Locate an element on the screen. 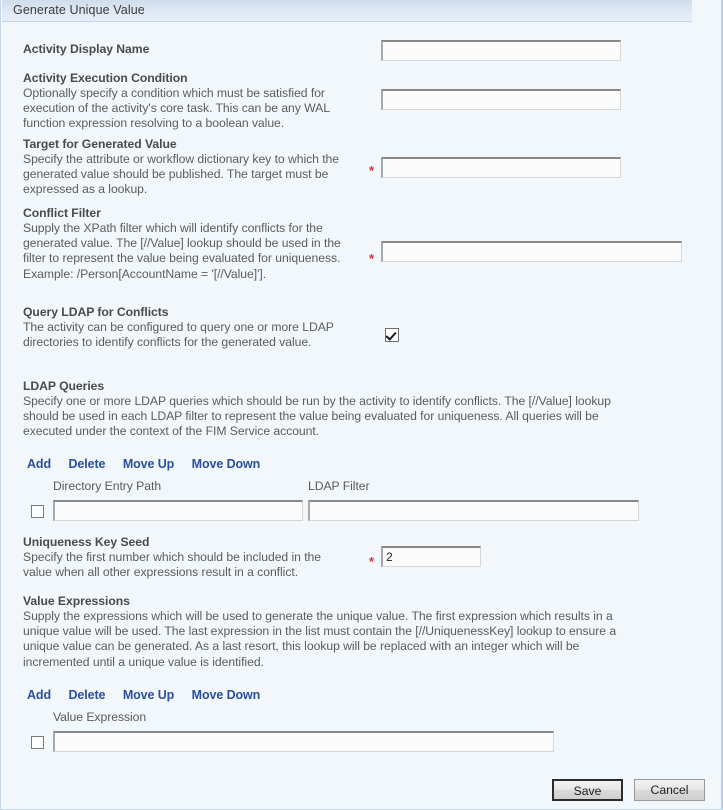 The width and height of the screenshot is (723, 810). target-for-generated-value-input is located at coordinates (501, 167).